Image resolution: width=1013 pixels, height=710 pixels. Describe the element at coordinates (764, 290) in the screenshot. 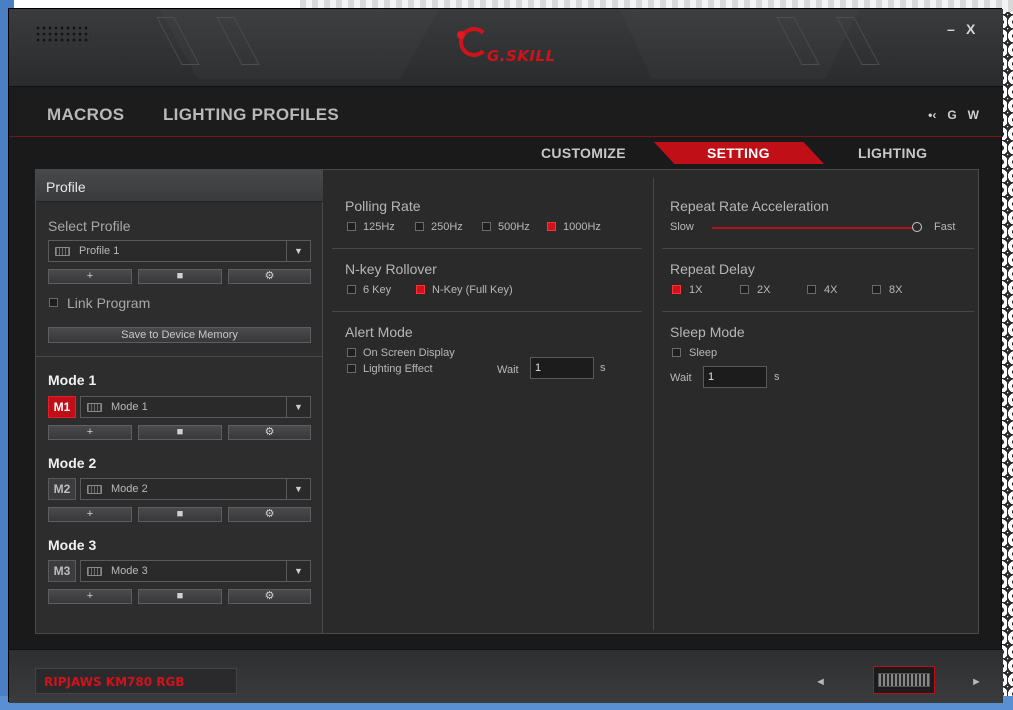

I see `delay-2x-label: 2X` at that location.